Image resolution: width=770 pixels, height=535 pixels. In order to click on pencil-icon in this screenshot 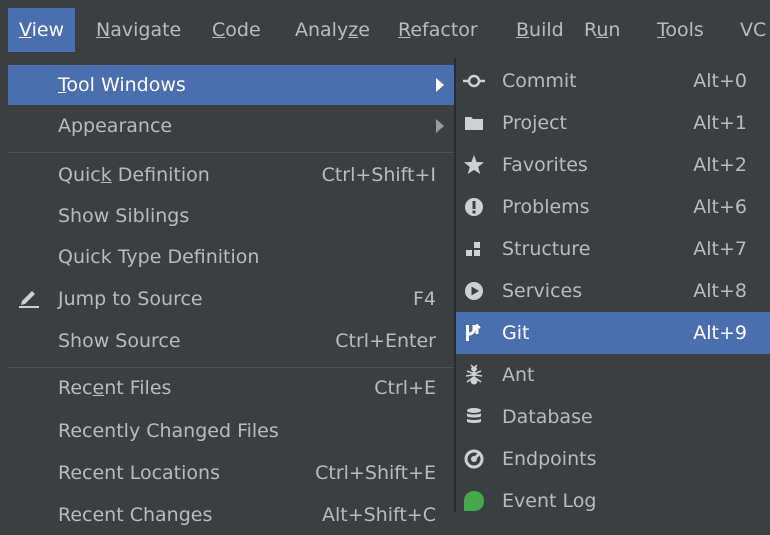, I will do `click(30, 299)`.